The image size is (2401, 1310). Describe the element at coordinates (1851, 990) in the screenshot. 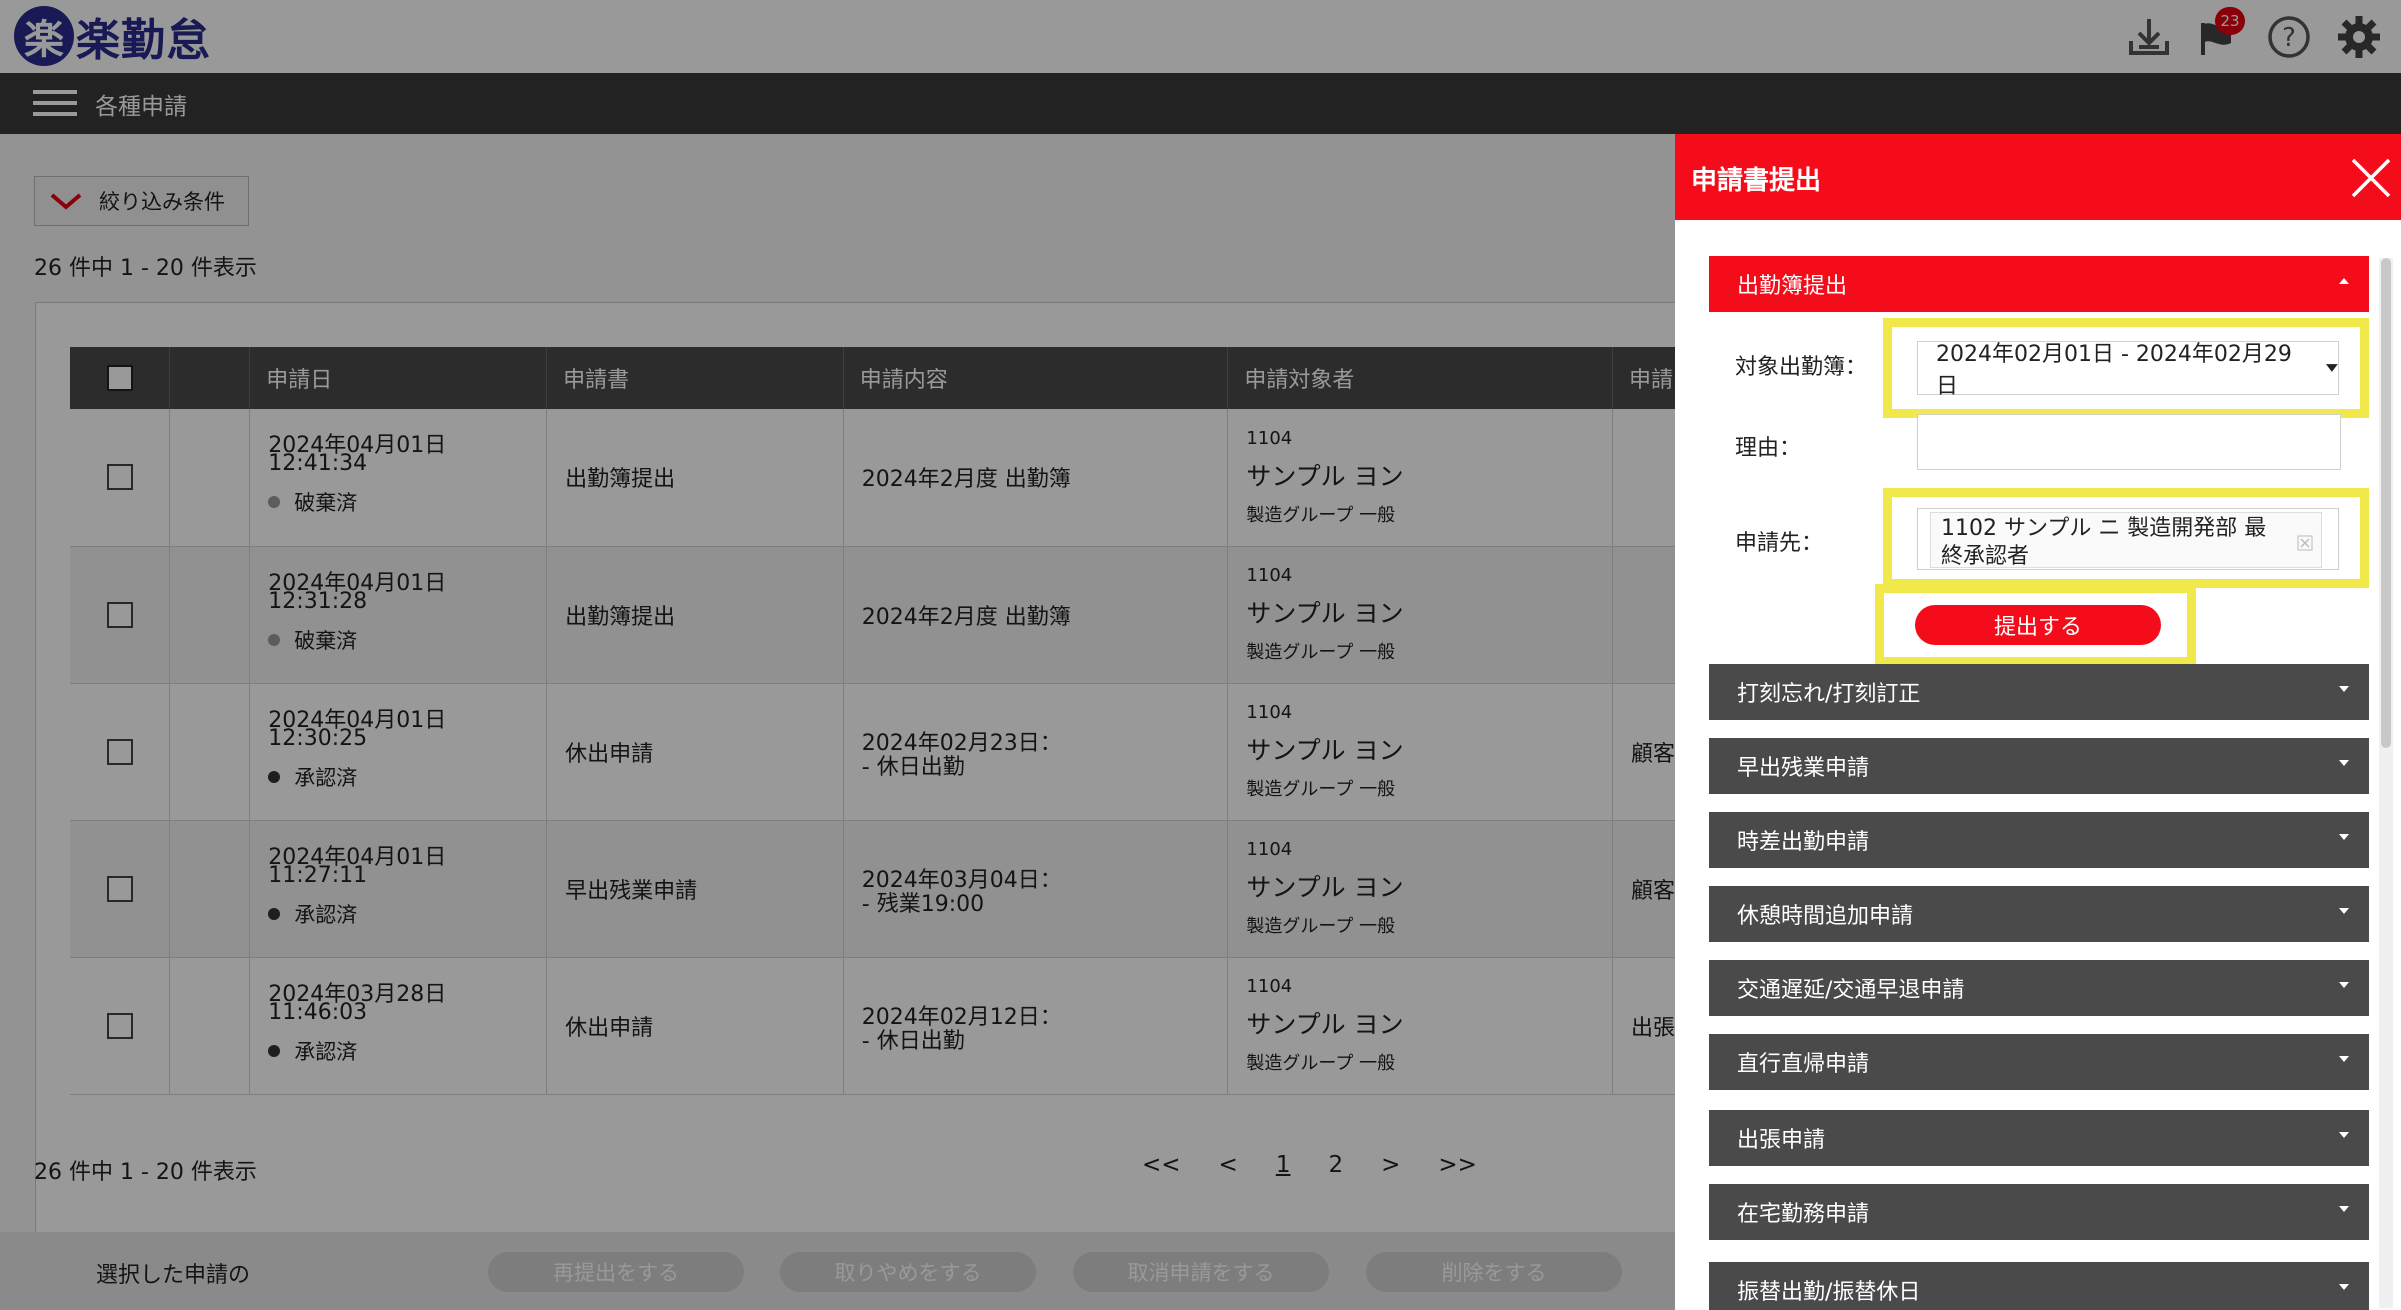

I see `section-title: 交通遅延/交通早退申請` at that location.